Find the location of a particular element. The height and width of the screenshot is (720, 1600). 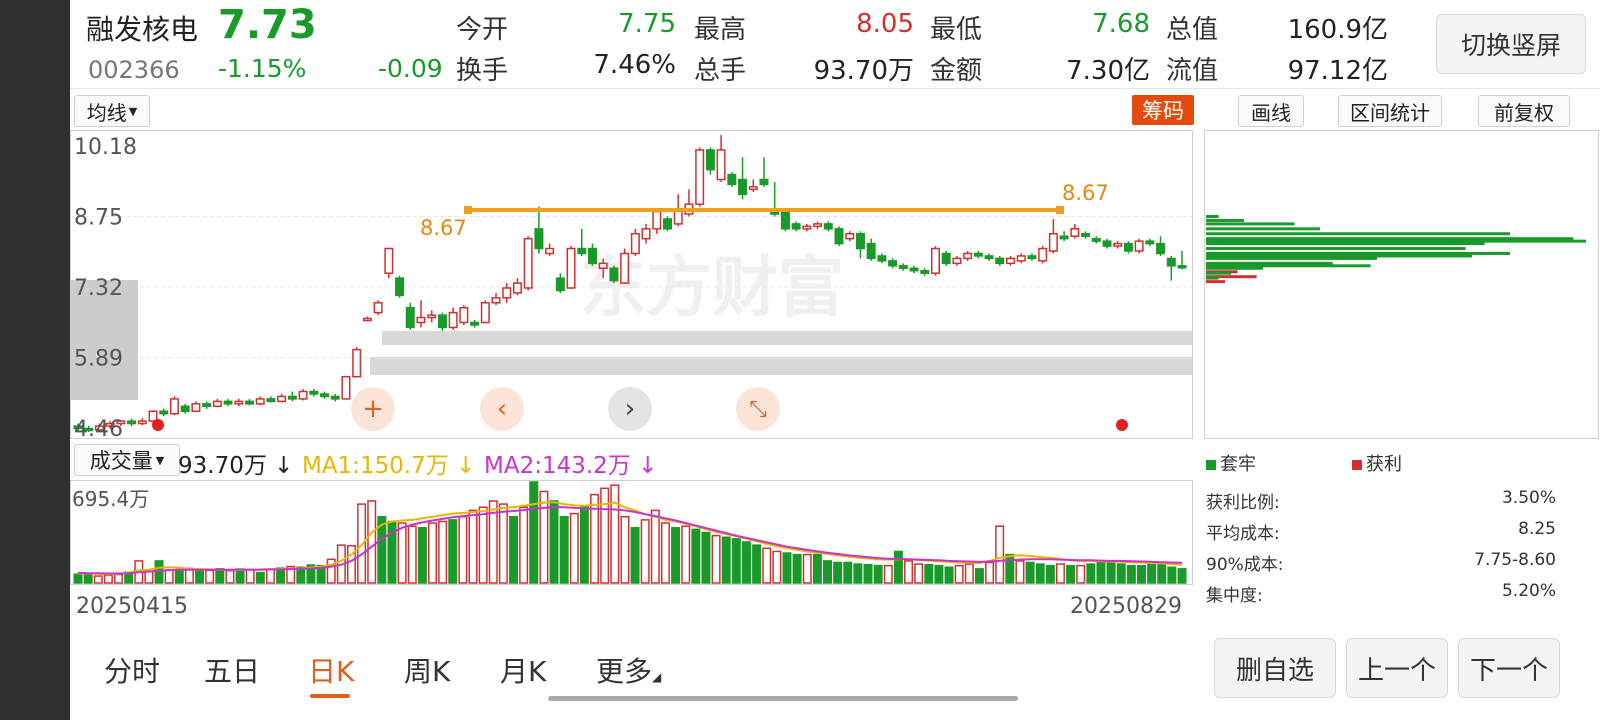

chip-profit-bar is located at coordinates (1215, 282).